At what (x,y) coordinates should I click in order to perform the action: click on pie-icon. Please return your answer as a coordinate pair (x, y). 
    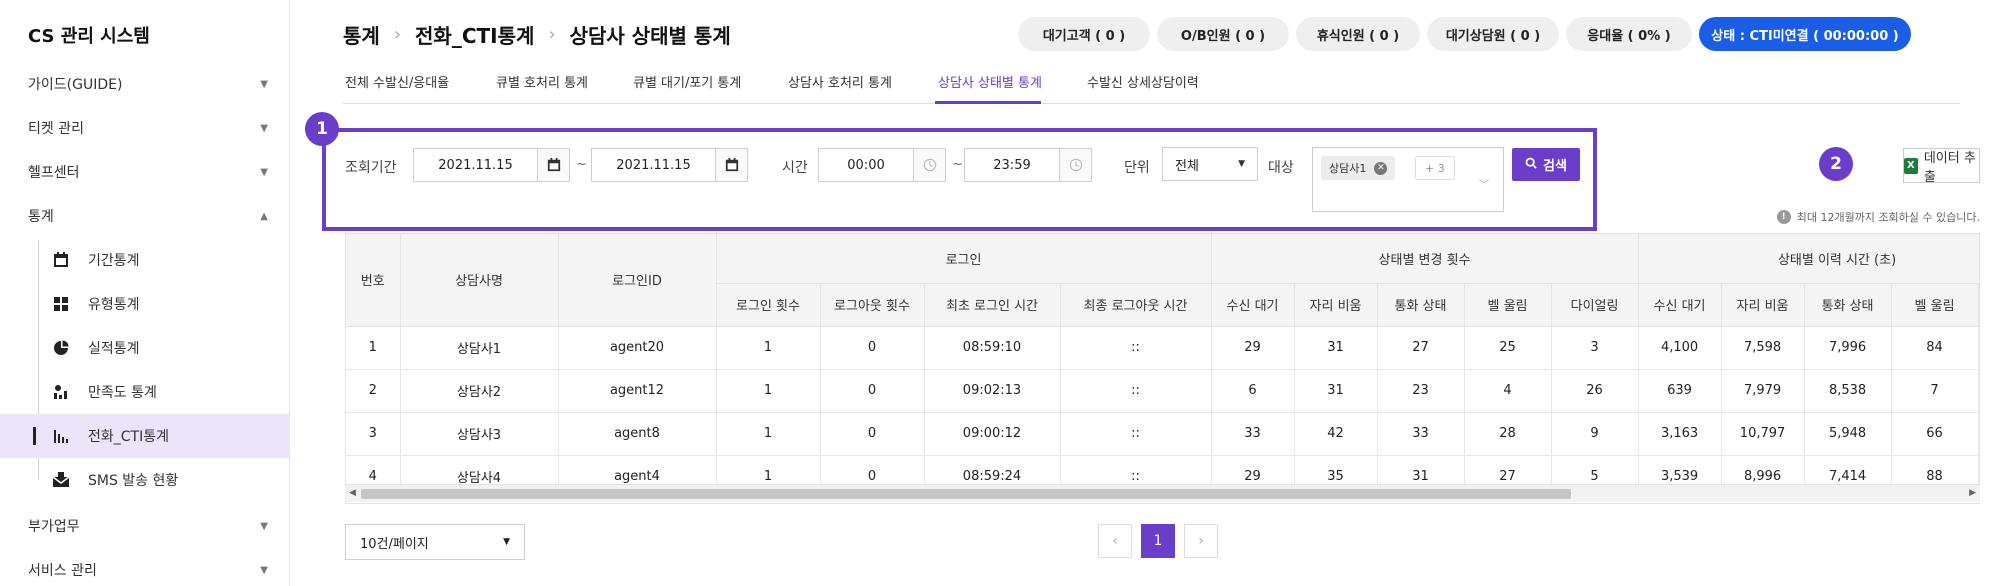
    Looking at the image, I should click on (61, 348).